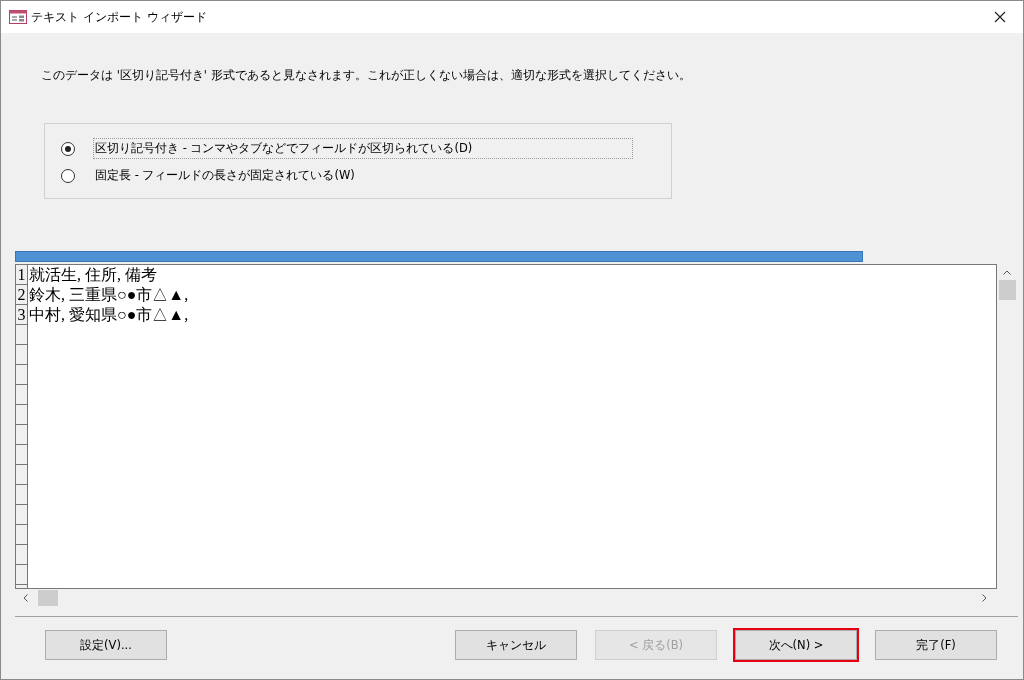  Describe the element at coordinates (22, 315) in the screenshot. I see `line-number: 3` at that location.